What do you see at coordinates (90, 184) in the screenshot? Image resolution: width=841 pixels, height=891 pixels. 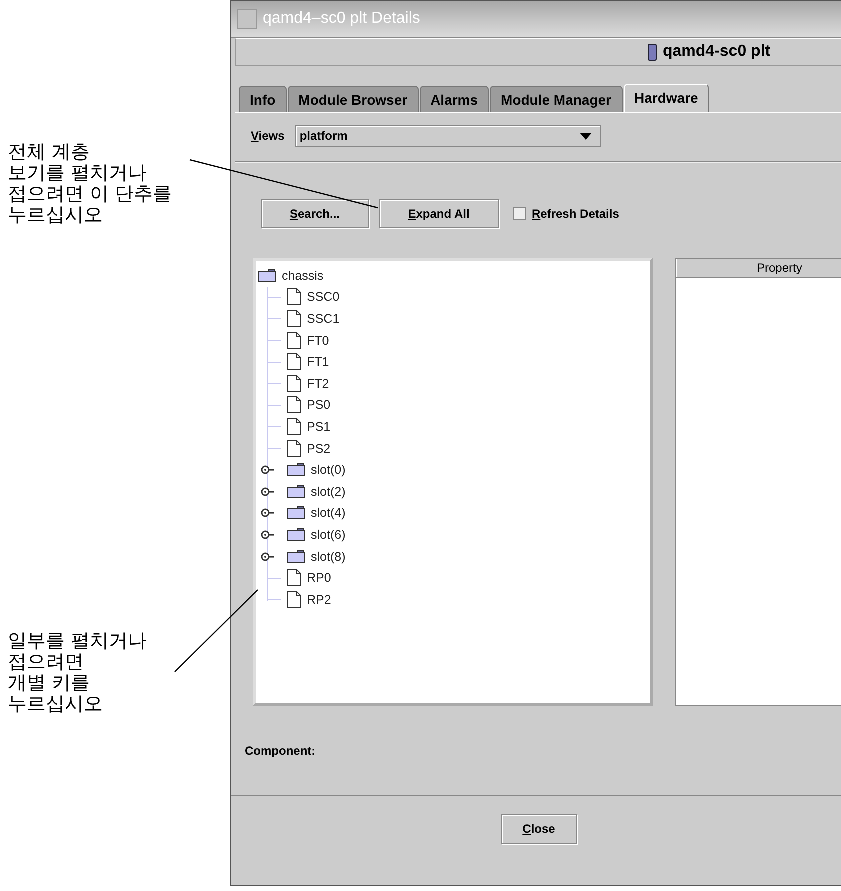 I see `callout-text: 전체 계층 보기를 펼치거나 접으려면 이 단추를 누르십시오` at bounding box center [90, 184].